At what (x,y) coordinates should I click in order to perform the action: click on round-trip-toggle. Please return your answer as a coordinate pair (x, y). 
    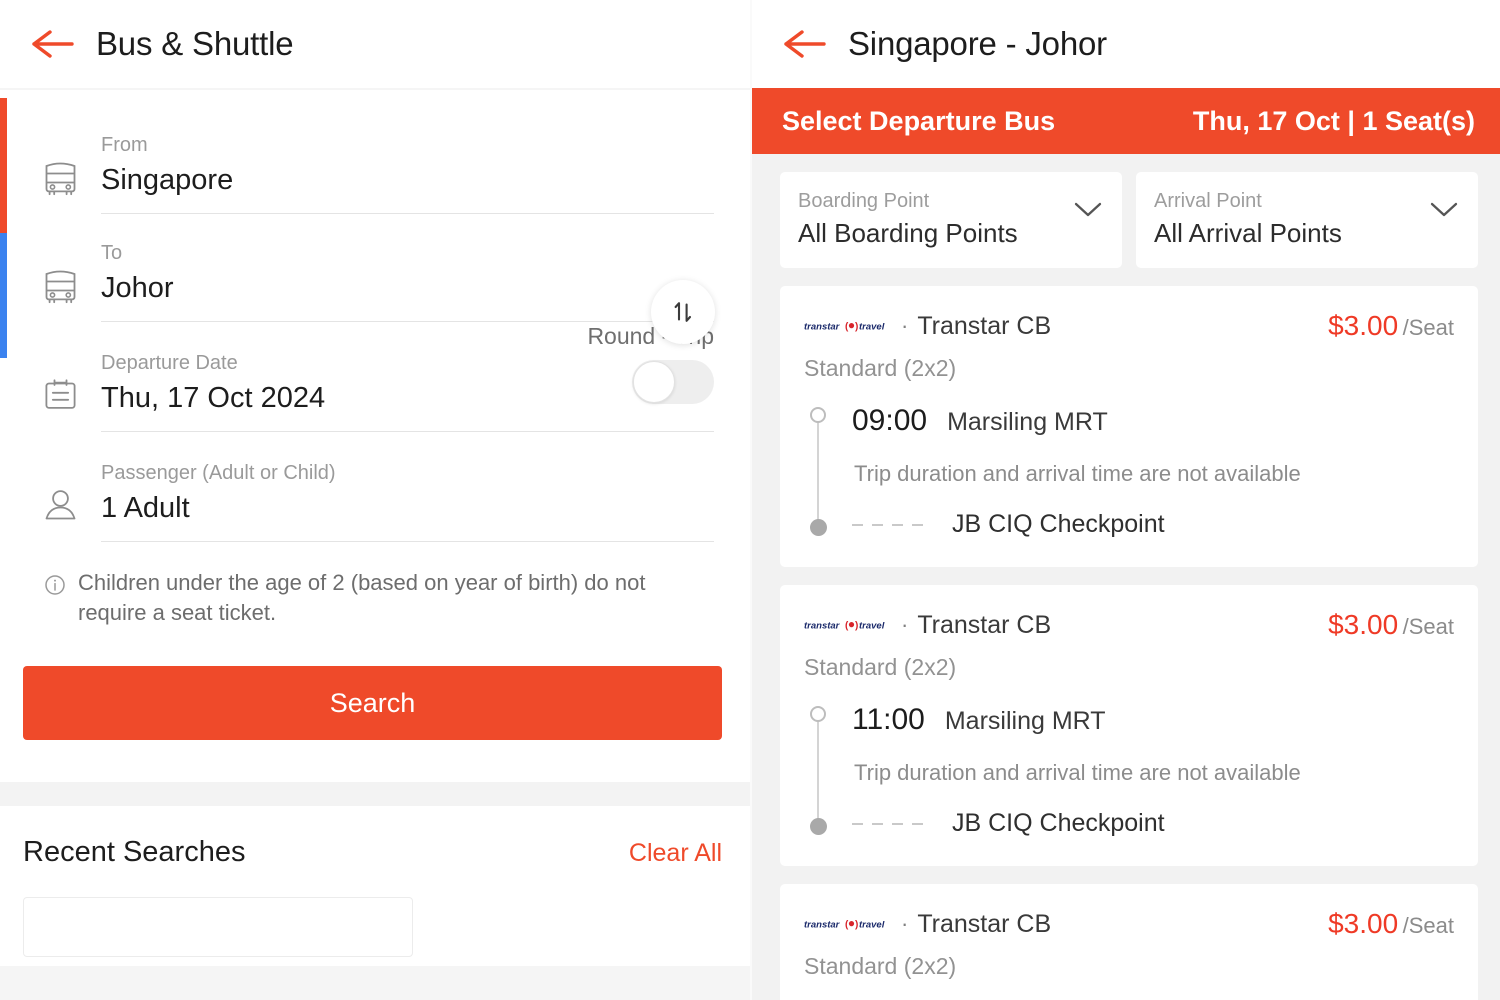
    Looking at the image, I should click on (673, 382).